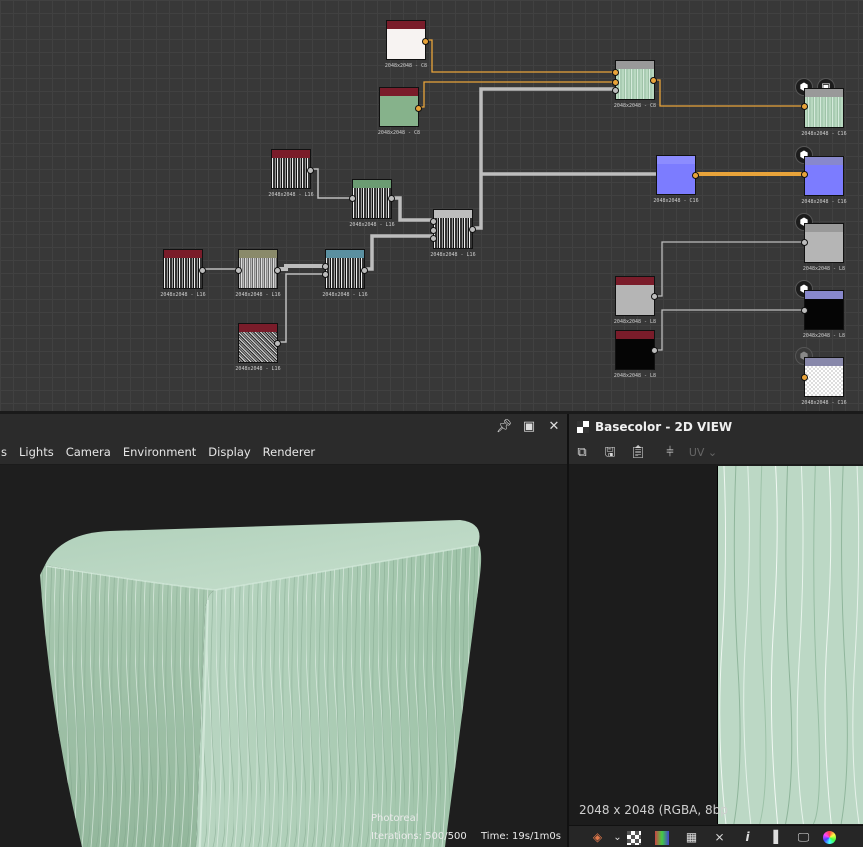 The width and height of the screenshot is (863, 847). Describe the element at coordinates (419, 836) in the screenshot. I see `iterations-counter: Iterations: 500/500` at that location.